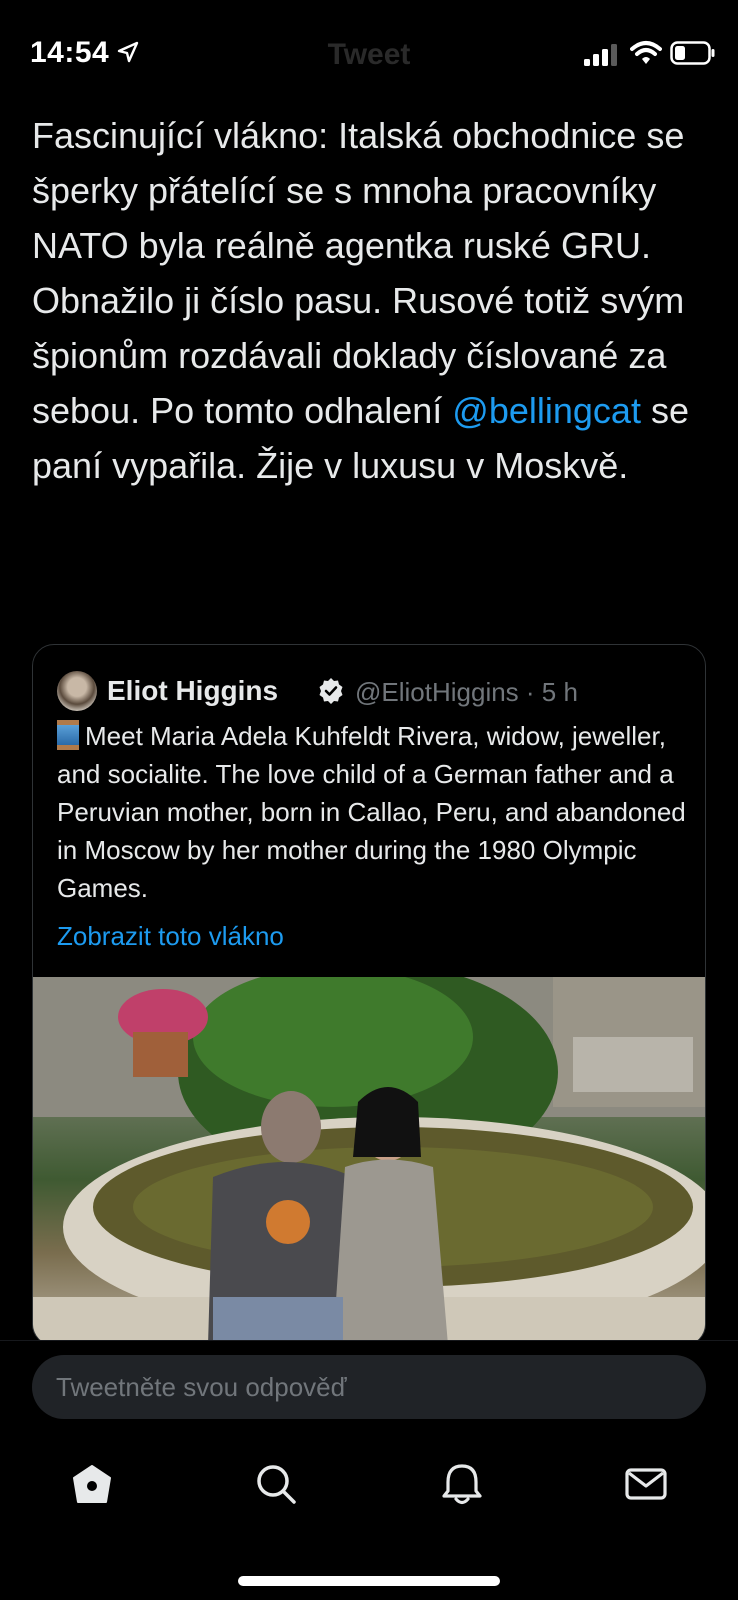  What do you see at coordinates (646, 52) in the screenshot?
I see `wifi-icon` at bounding box center [646, 52].